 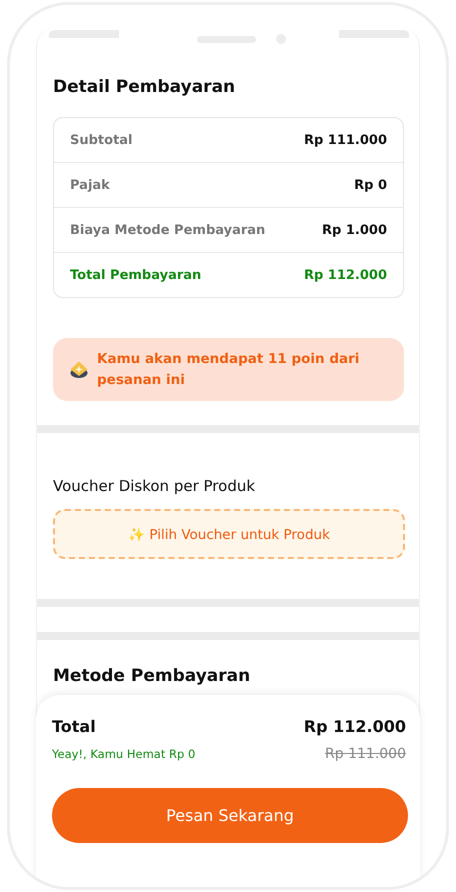 I want to click on savings-text: Yeay!, Kamu Hemat Rp 0, so click(x=124, y=754).